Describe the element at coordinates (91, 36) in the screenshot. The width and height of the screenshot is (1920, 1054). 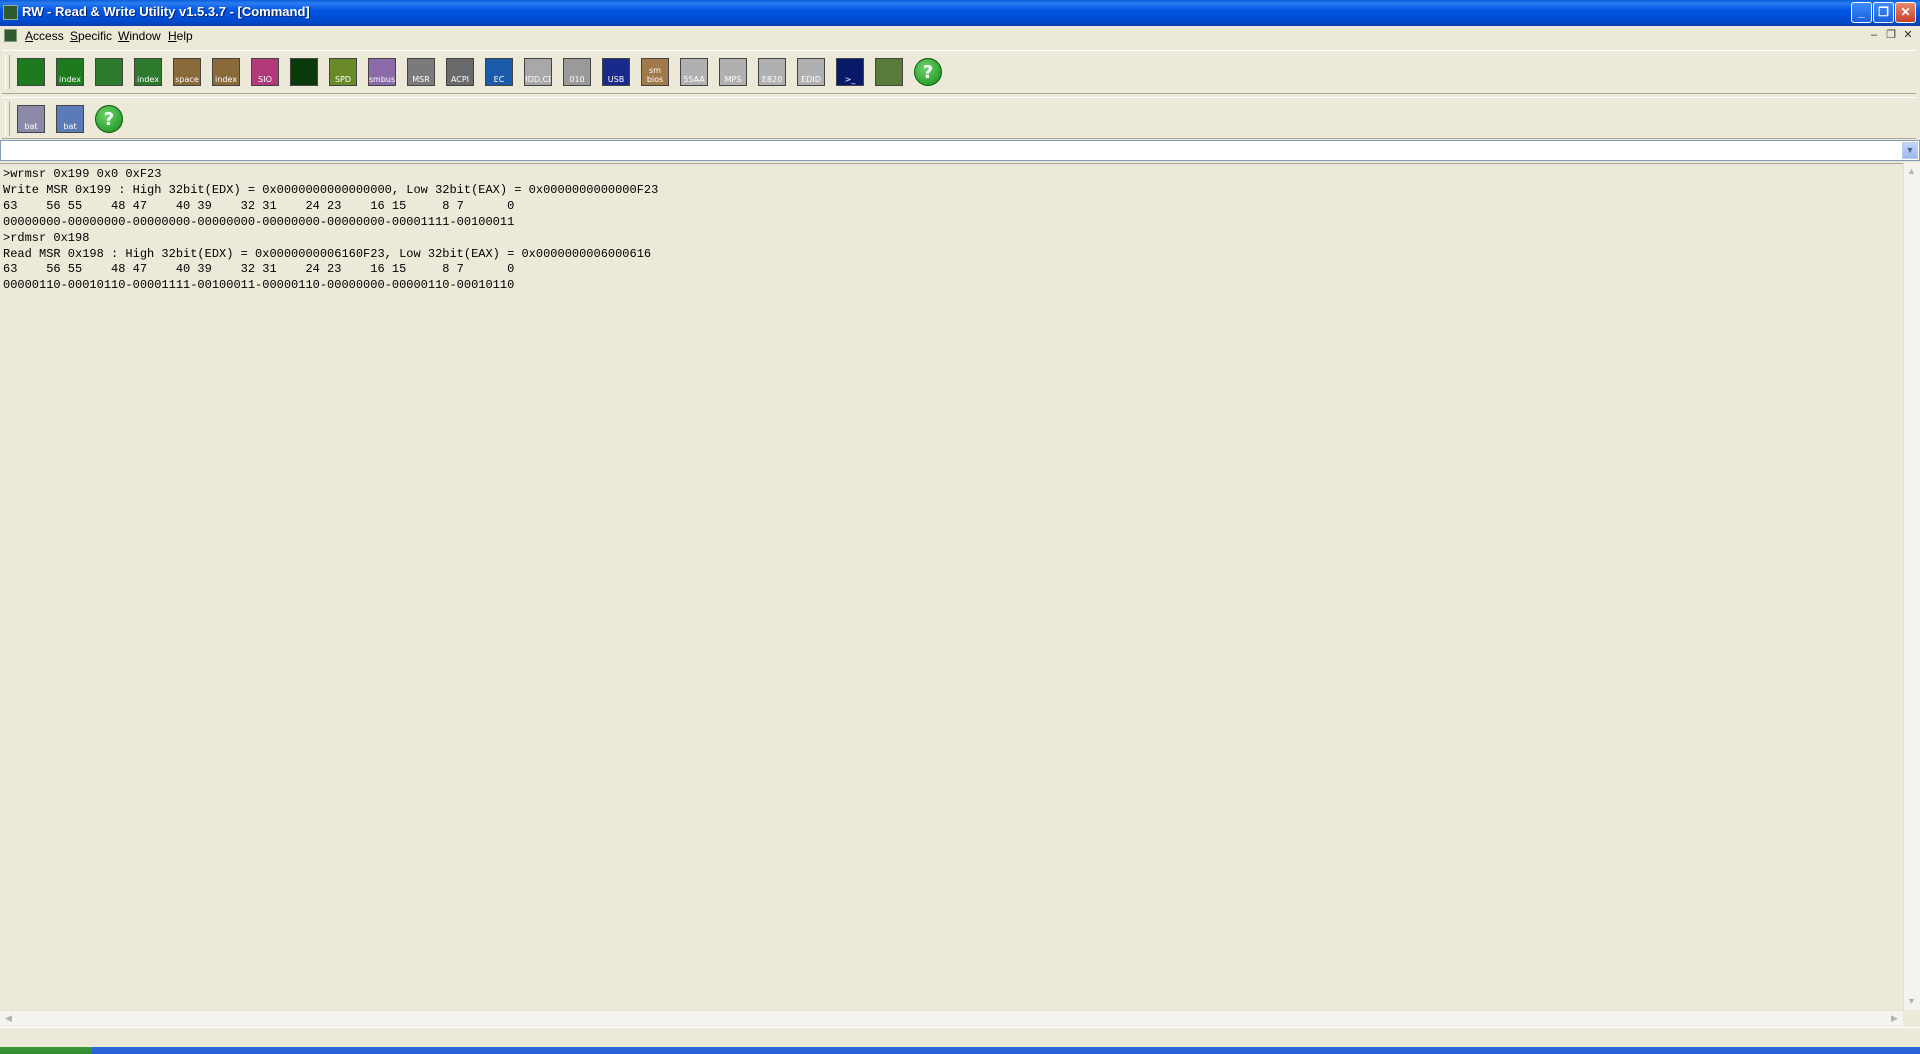
I see `menu-specific: Specific` at that location.